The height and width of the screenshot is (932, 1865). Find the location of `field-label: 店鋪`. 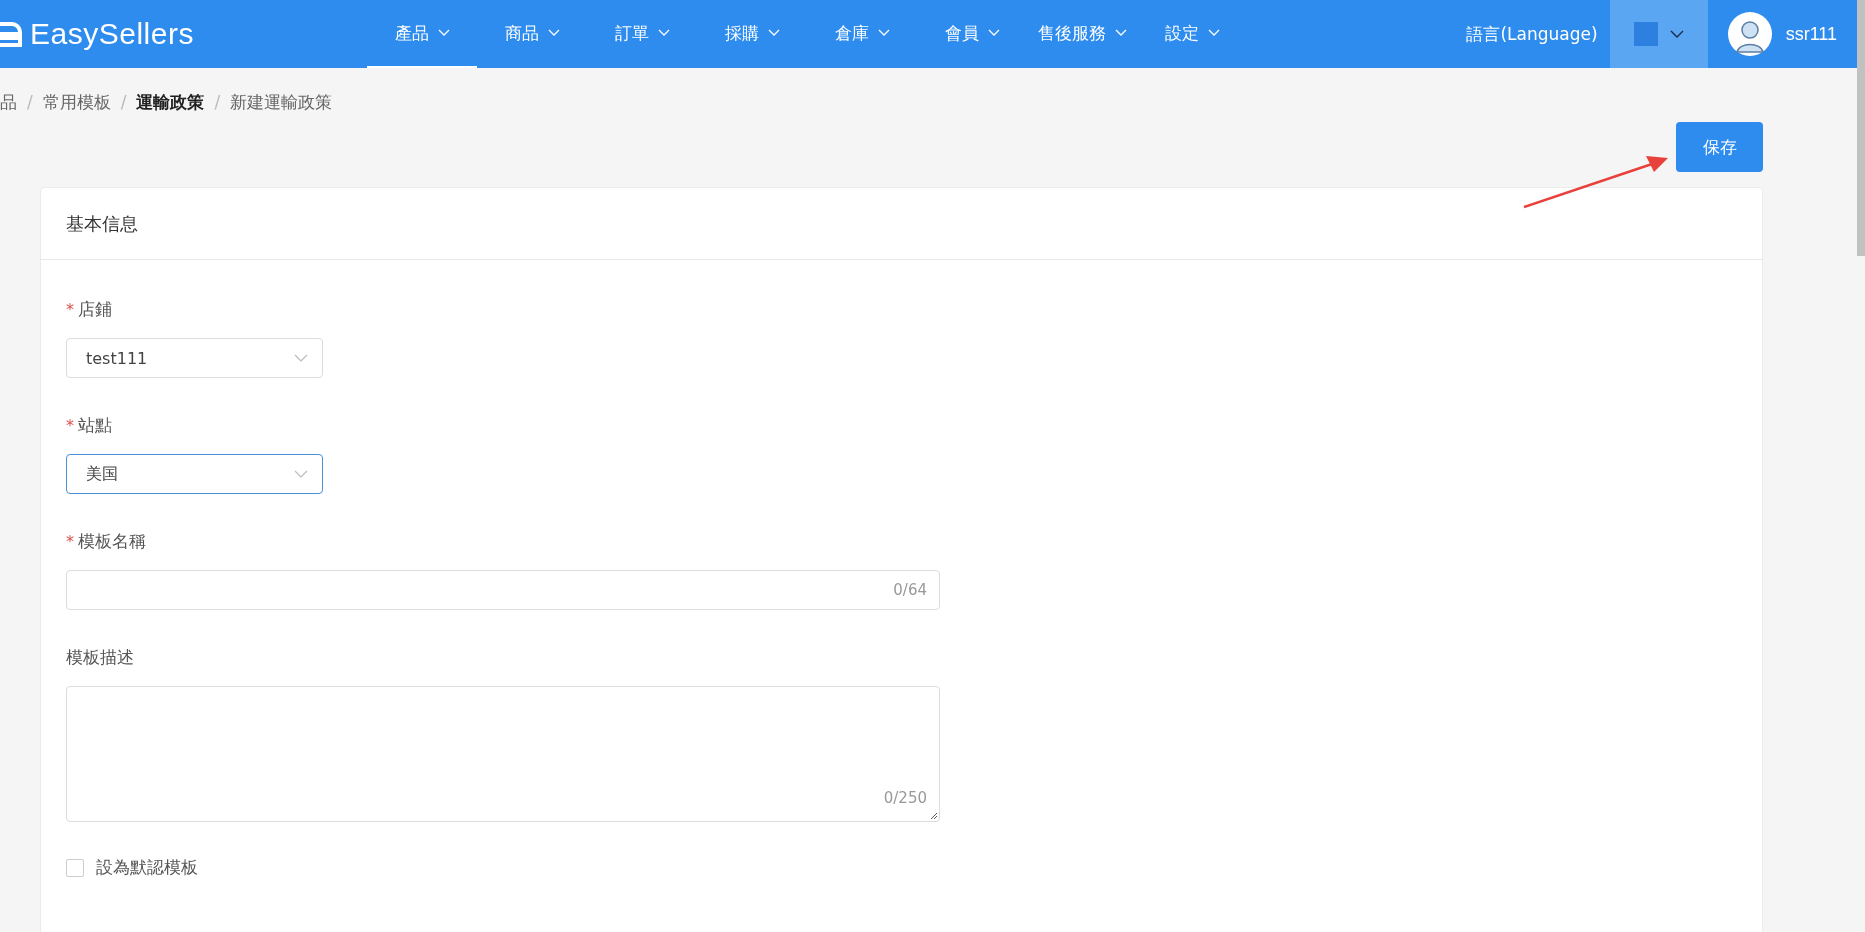

field-label: 店鋪 is located at coordinates (95, 309).